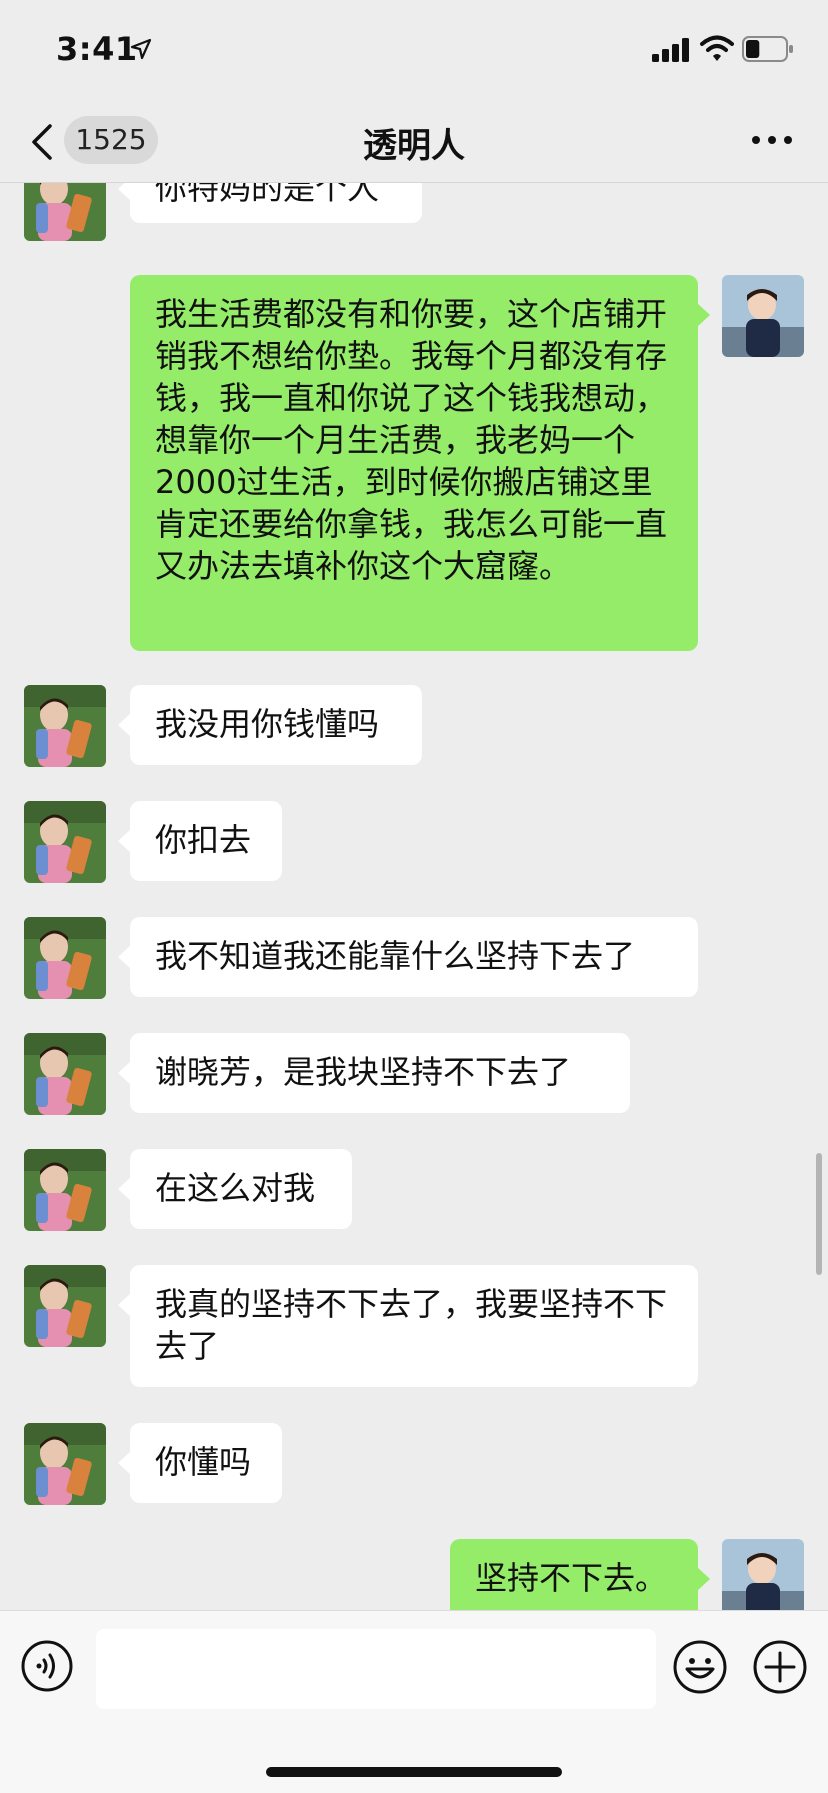  What do you see at coordinates (780, 1667) in the screenshot?
I see `plus-icon` at bounding box center [780, 1667].